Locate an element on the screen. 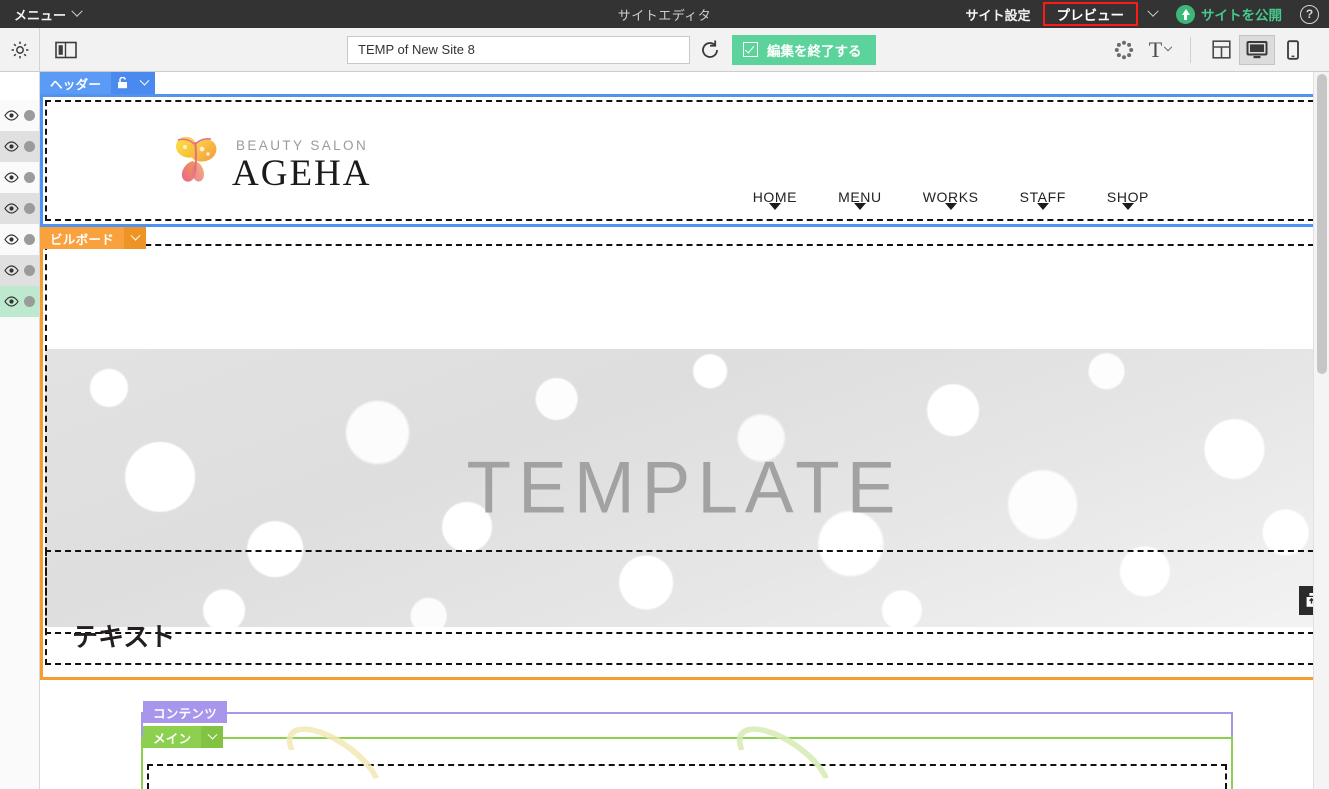 The height and width of the screenshot is (789, 1329). layout-device-tools is located at coordinates (1257, 49).